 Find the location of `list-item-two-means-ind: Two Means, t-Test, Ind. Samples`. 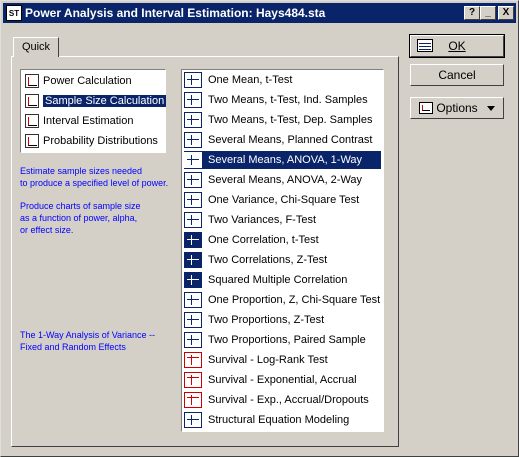

list-item-two-means-ind: Two Means, t-Test, Ind. Samples is located at coordinates (282, 100).